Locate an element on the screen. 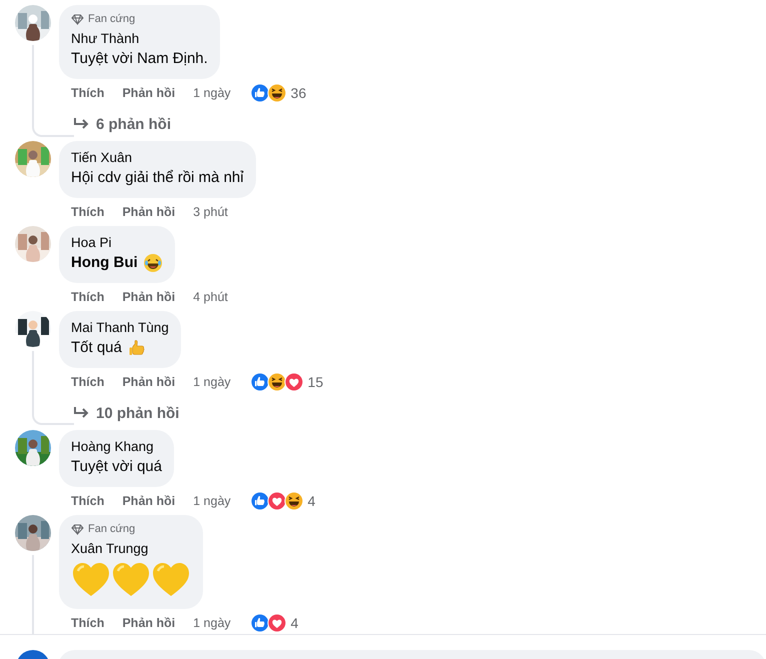 This screenshot has width=766, height=659. comment-text: Hội cdv giải thể rồi mà nhỉ is located at coordinates (157, 178).